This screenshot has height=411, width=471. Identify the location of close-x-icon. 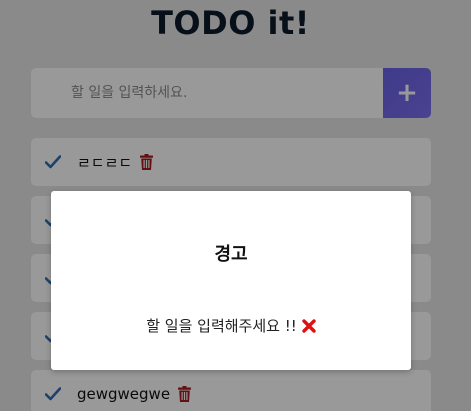
(309, 325).